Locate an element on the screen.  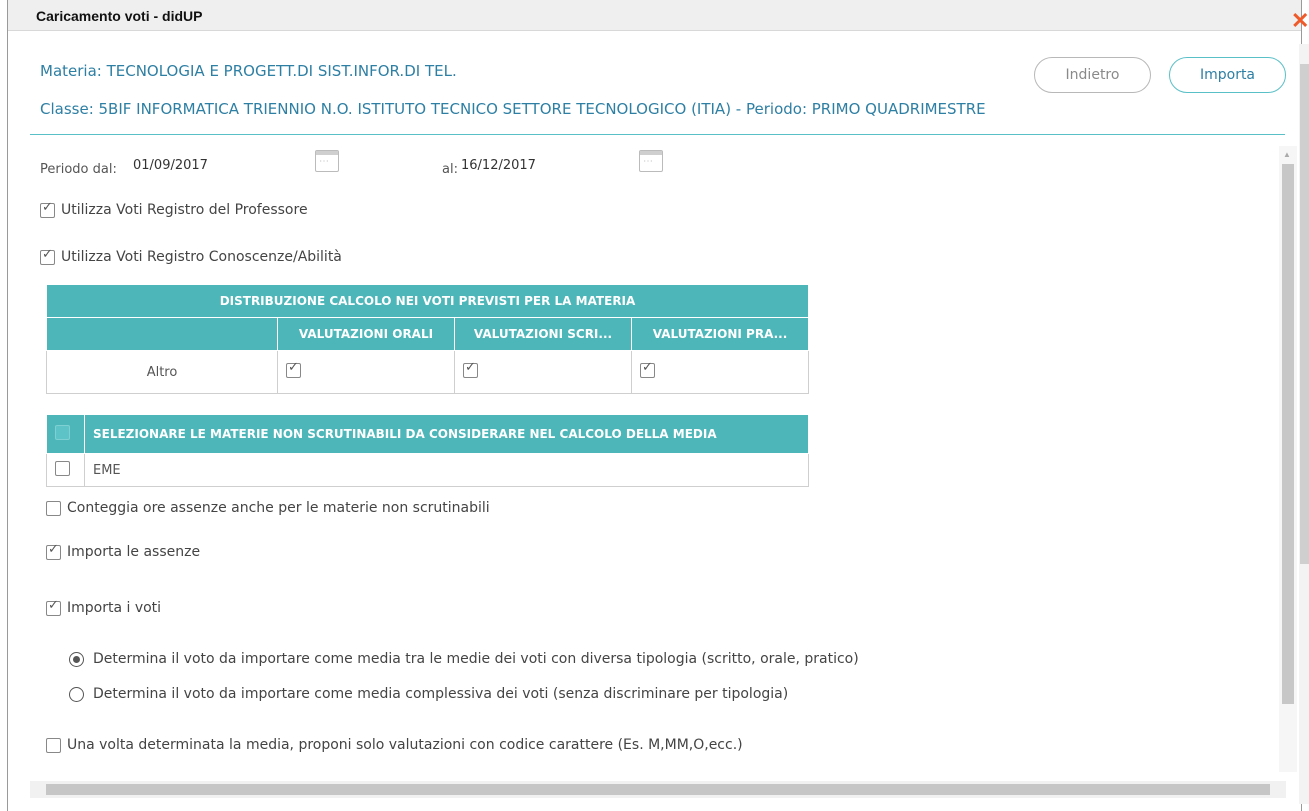
use-prof-register-option: Utilizza Voti Registro del Professore is located at coordinates (174, 209).